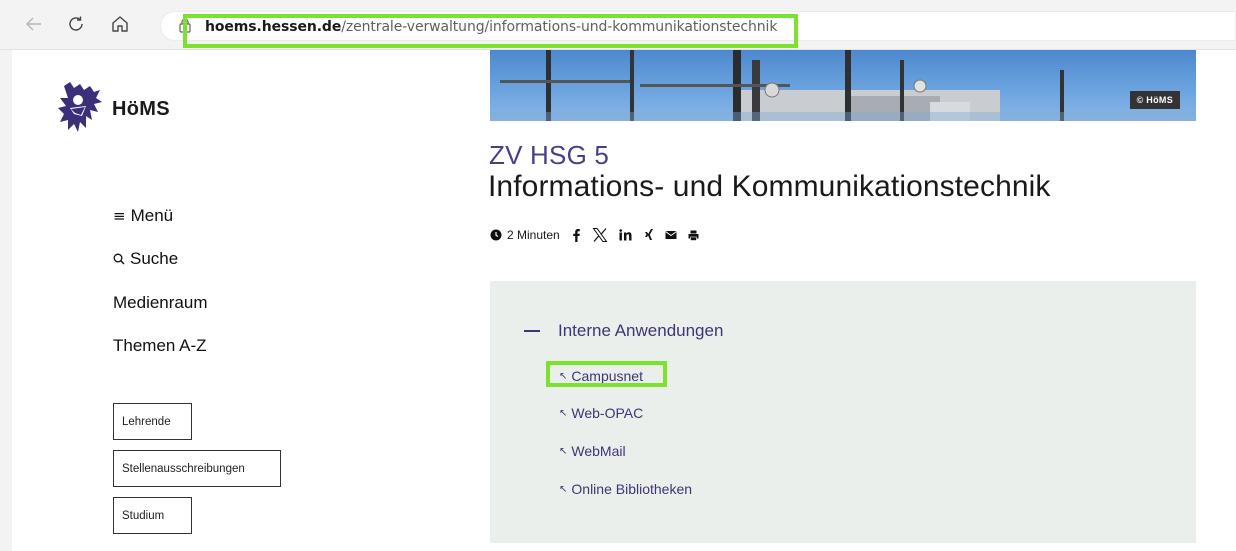 This screenshot has height=551, width=1236. I want to click on hero-image: © HöMS, so click(843, 85).